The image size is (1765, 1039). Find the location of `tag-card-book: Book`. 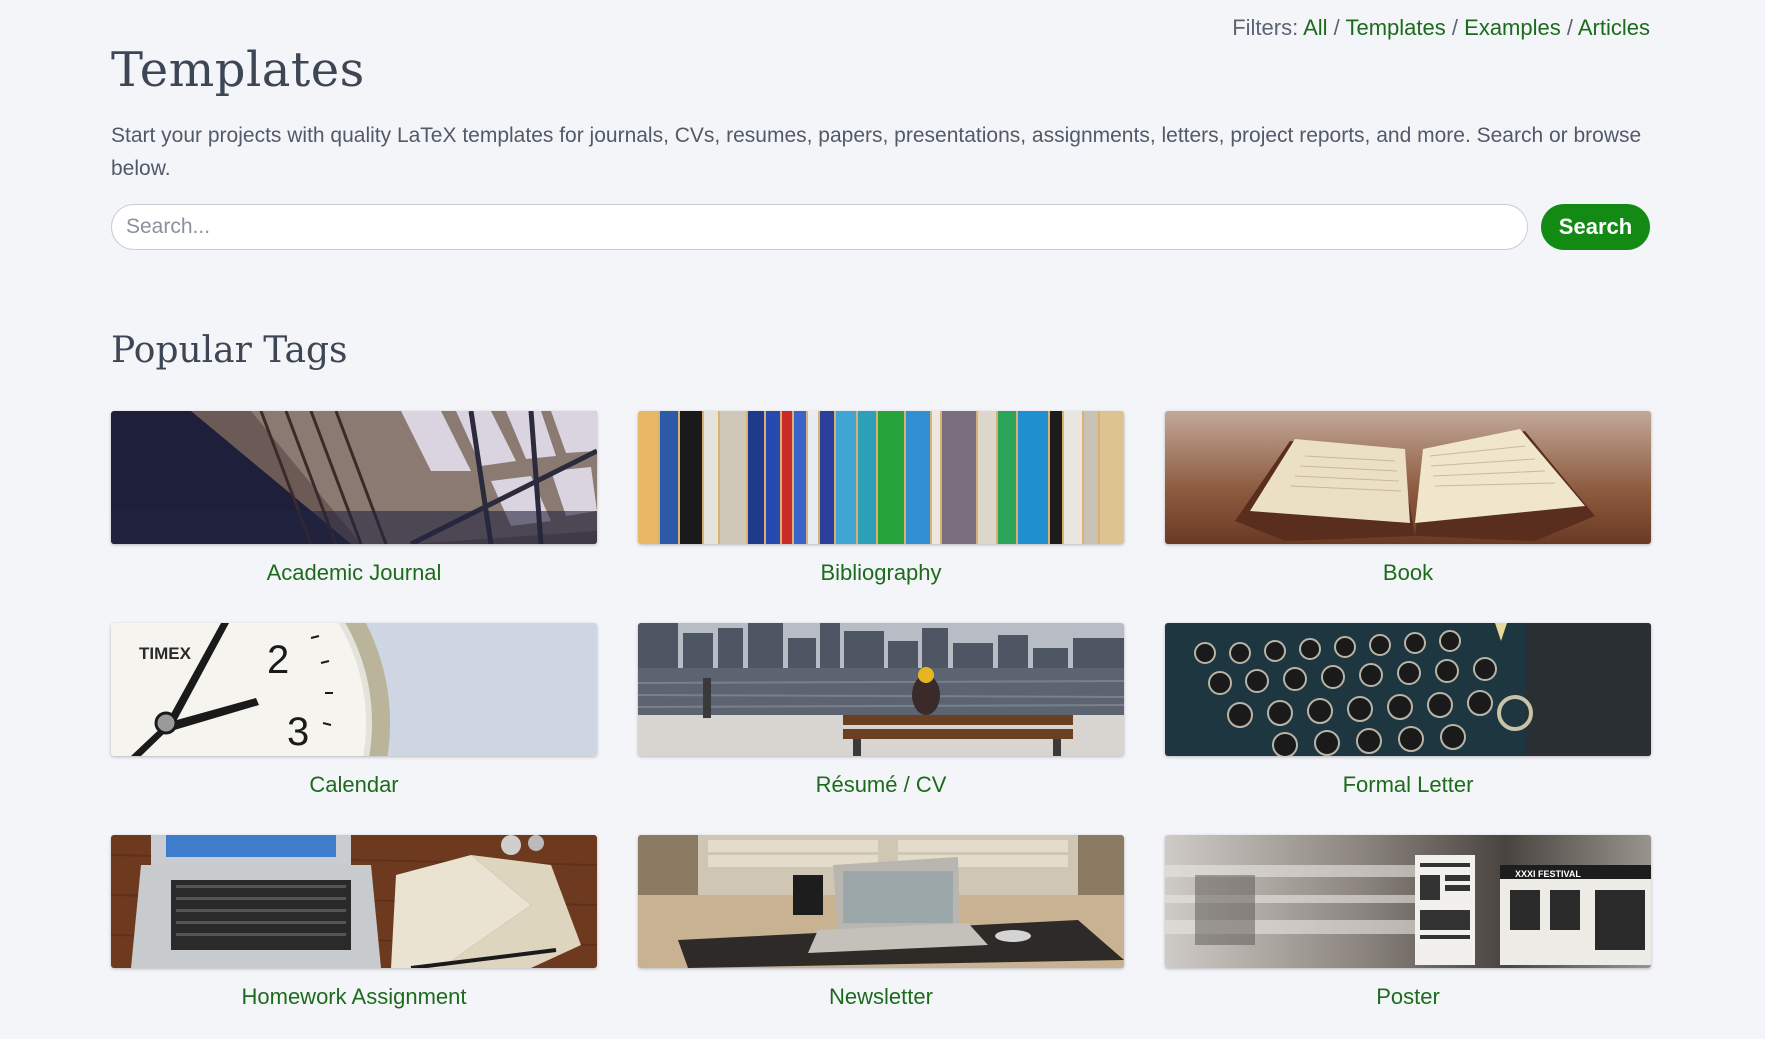

tag-card-book: Book is located at coordinates (1408, 506).